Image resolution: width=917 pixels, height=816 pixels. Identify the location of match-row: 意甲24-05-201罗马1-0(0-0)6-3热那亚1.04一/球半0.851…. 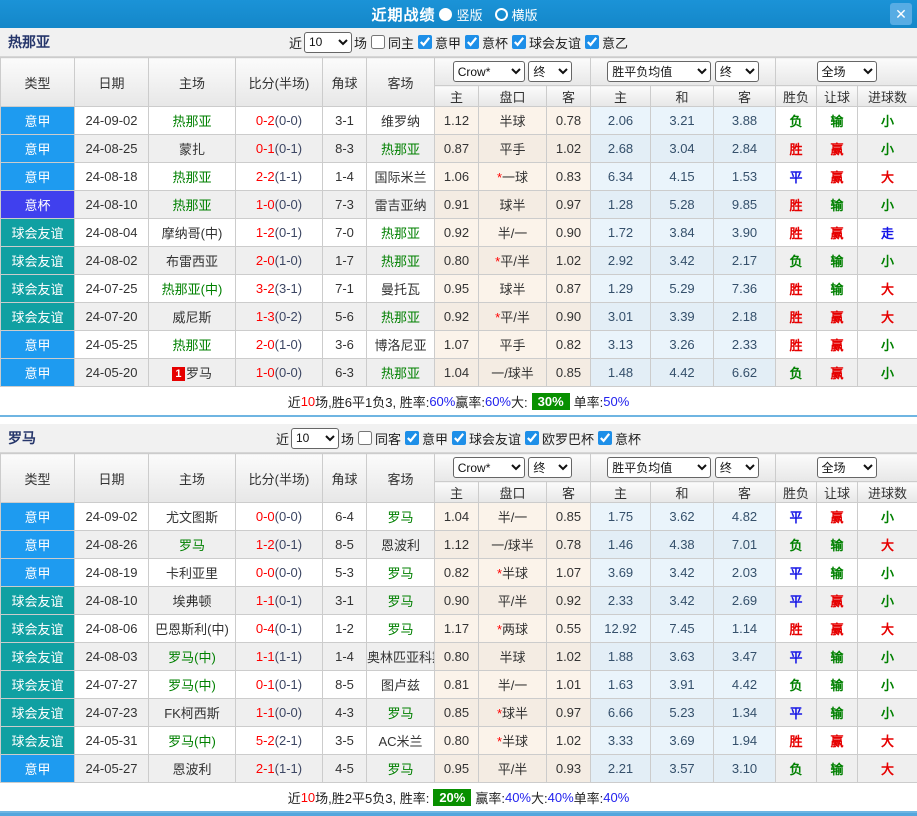
(459, 373).